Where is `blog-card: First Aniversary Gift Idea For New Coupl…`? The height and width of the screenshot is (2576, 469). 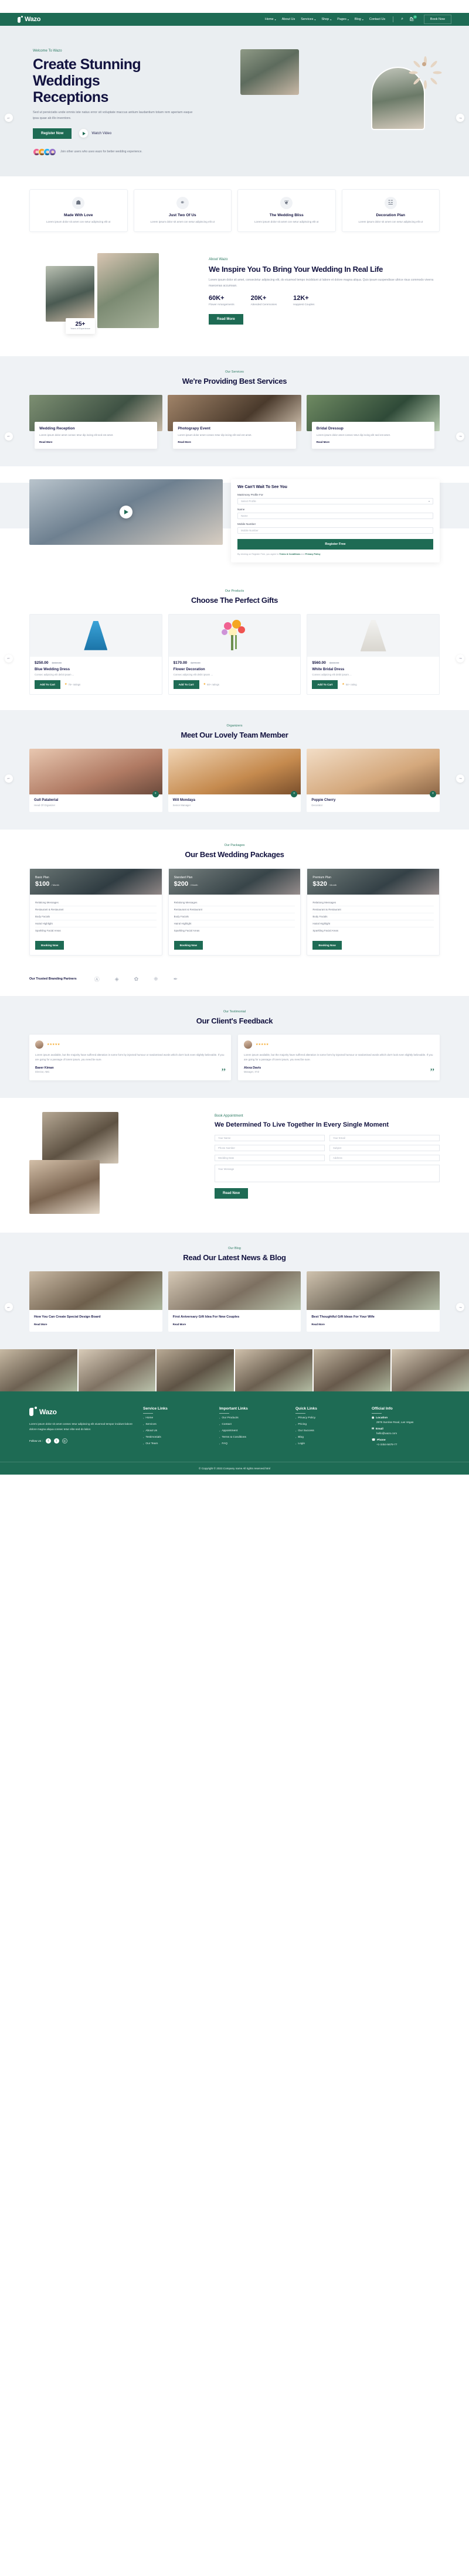 blog-card: First Aniversary Gift Idea For New Coupl… is located at coordinates (235, 1301).